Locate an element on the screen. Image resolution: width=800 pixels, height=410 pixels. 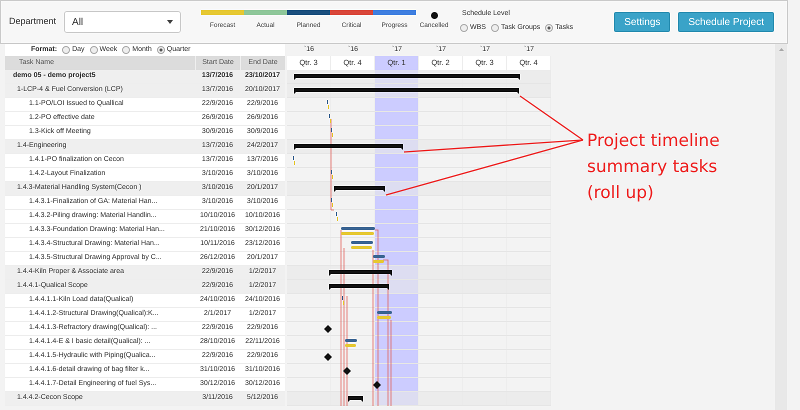
annotation-text: Project timeline summary tasks (roll up) is located at coordinates (653, 167).